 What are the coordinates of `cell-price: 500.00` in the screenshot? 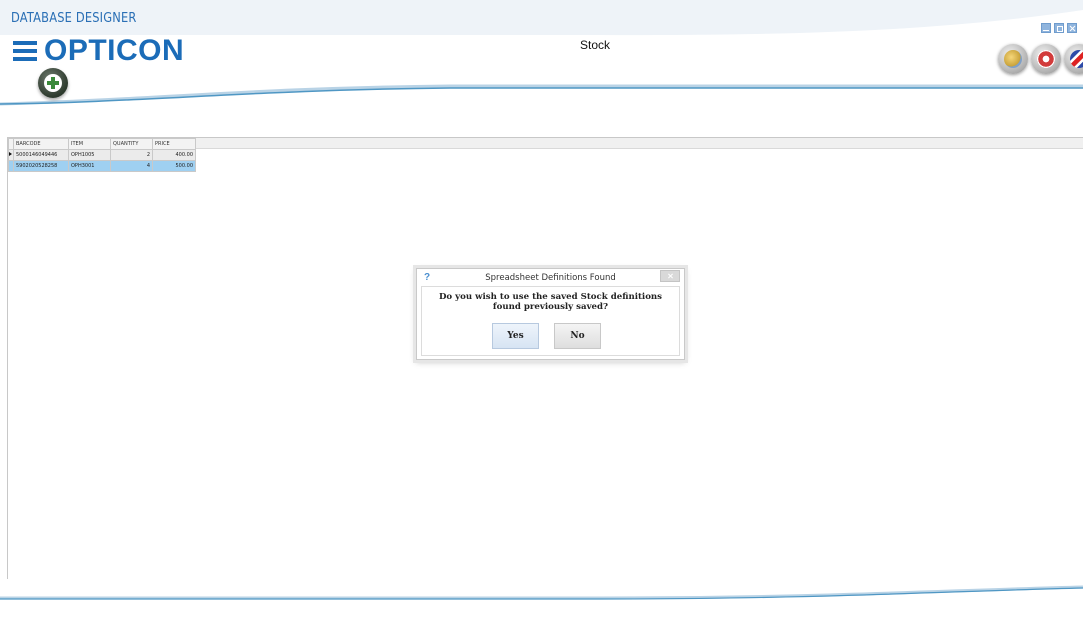 It's located at (174, 166).